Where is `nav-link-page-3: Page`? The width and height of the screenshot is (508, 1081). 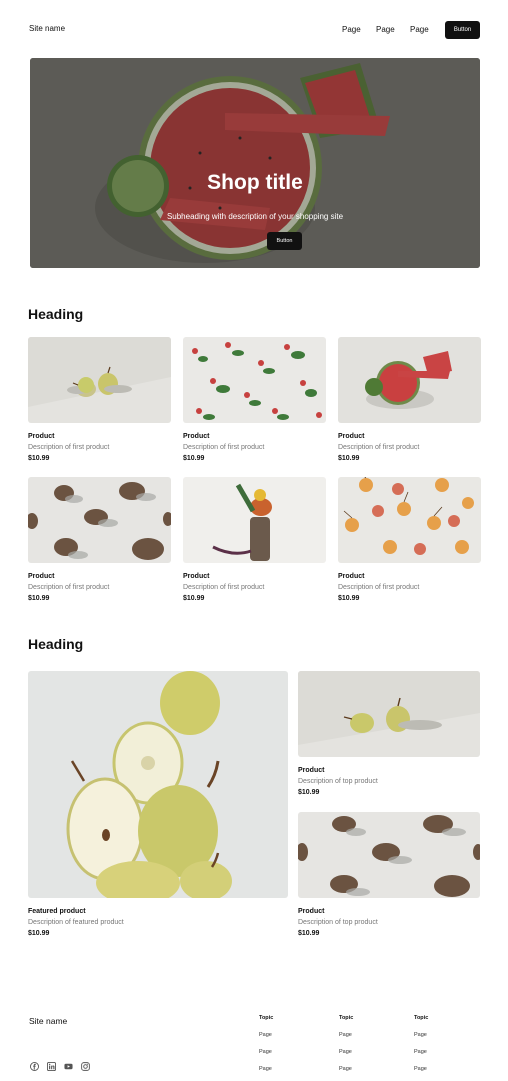 nav-link-page-3: Page is located at coordinates (419, 29).